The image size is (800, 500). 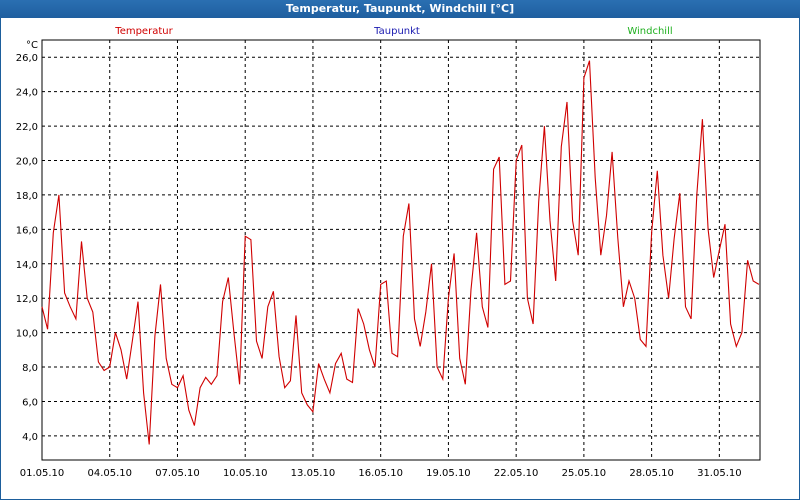 What do you see at coordinates (42, 473) in the screenshot?
I see `x-tick-label: 01.05.10` at bounding box center [42, 473].